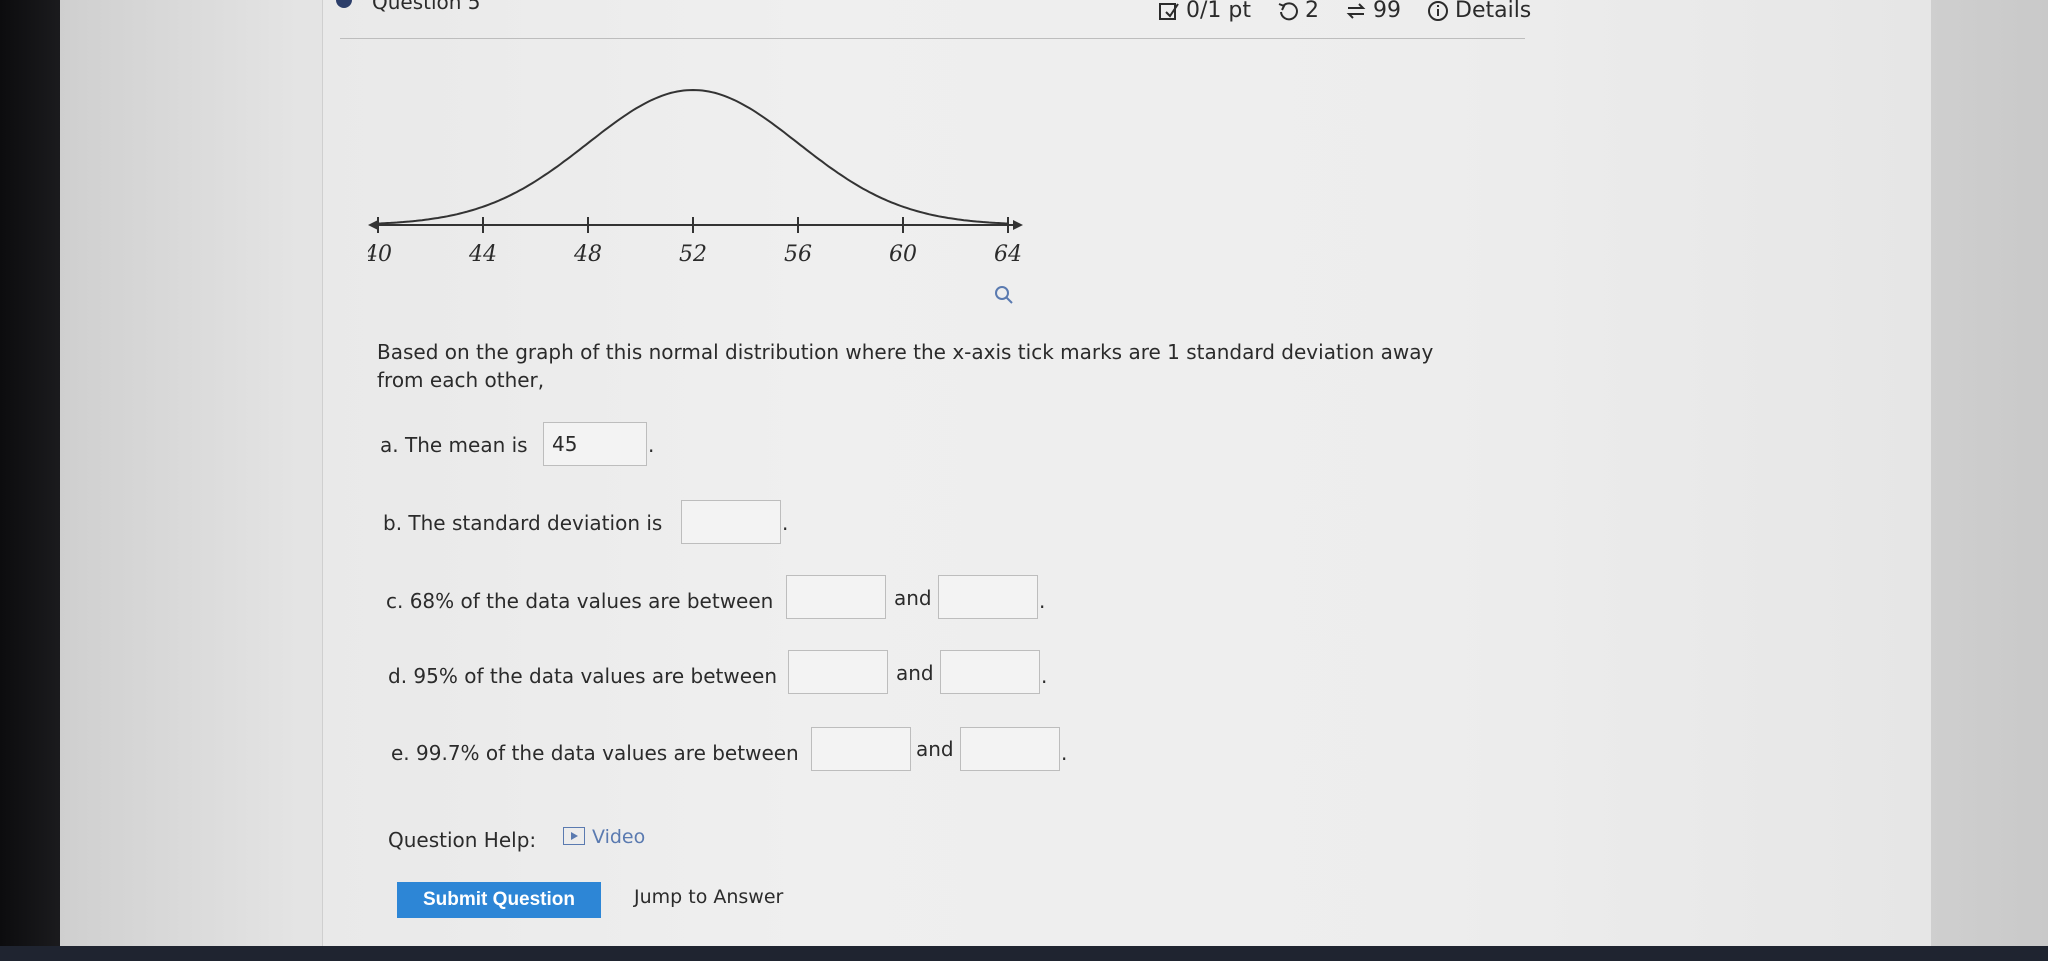  What do you see at coordinates (426, 7) in the screenshot?
I see `question-title: Question 5` at bounding box center [426, 7].